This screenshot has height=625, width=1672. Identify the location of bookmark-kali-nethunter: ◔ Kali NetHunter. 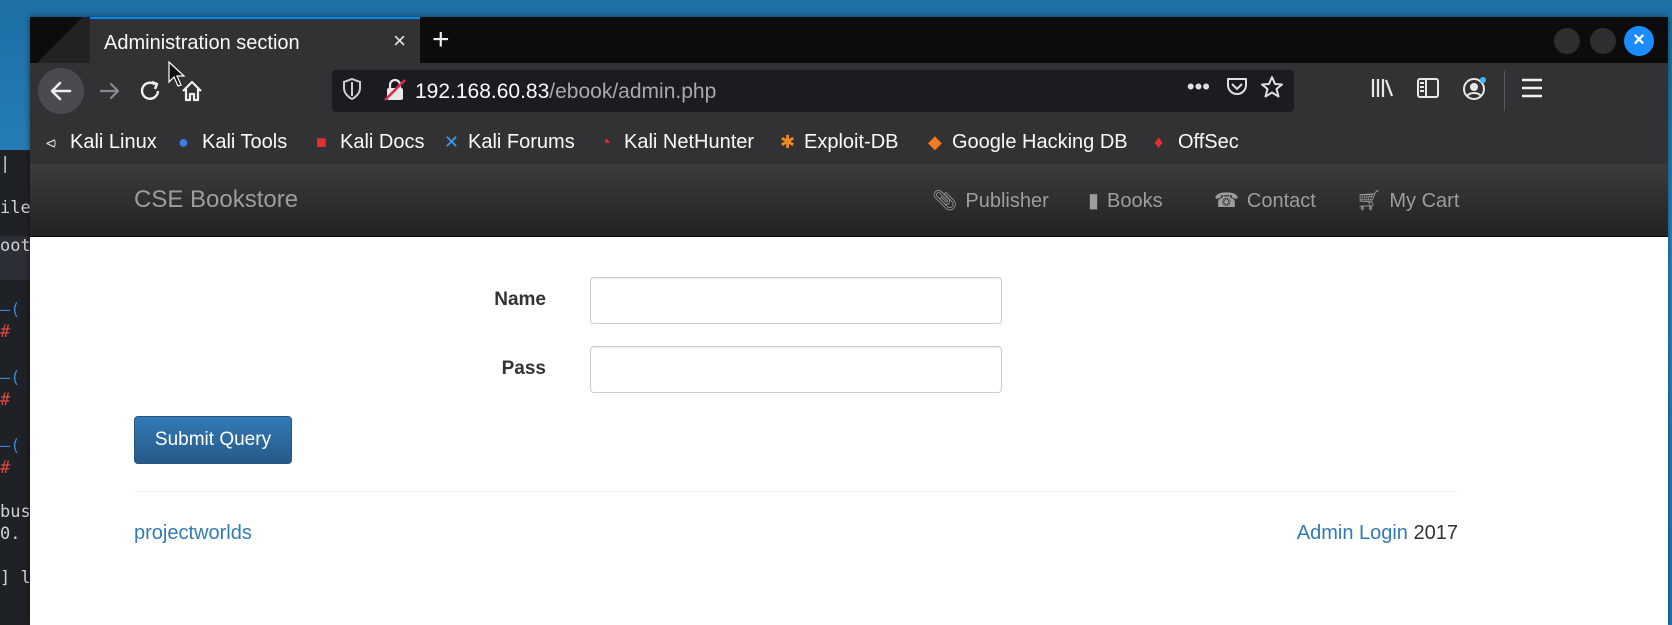
(677, 142).